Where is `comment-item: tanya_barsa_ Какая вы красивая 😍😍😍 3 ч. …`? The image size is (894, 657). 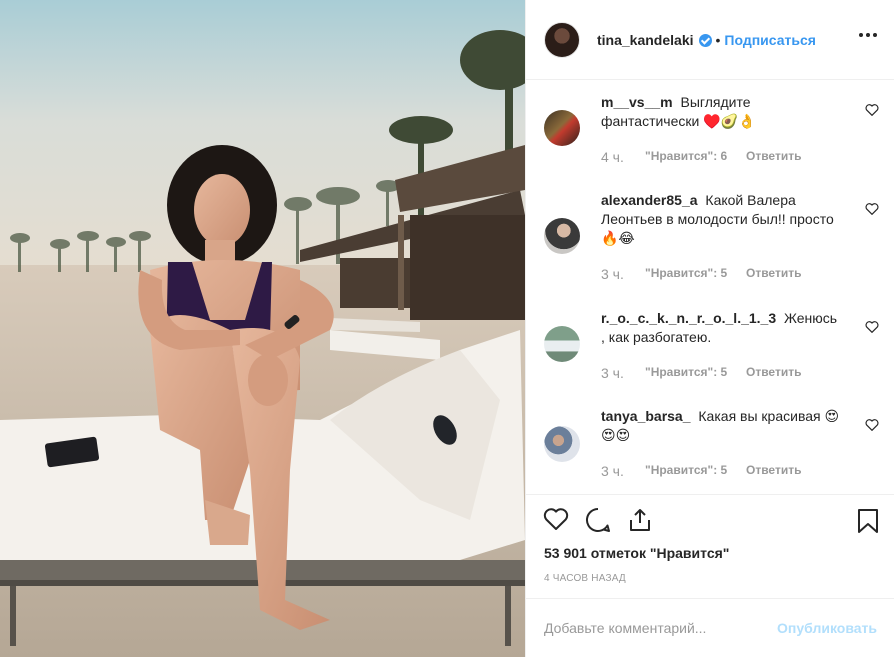 comment-item: tanya_barsa_ Какая вы красивая 😍😍😍 3 ч. … is located at coordinates (711, 443).